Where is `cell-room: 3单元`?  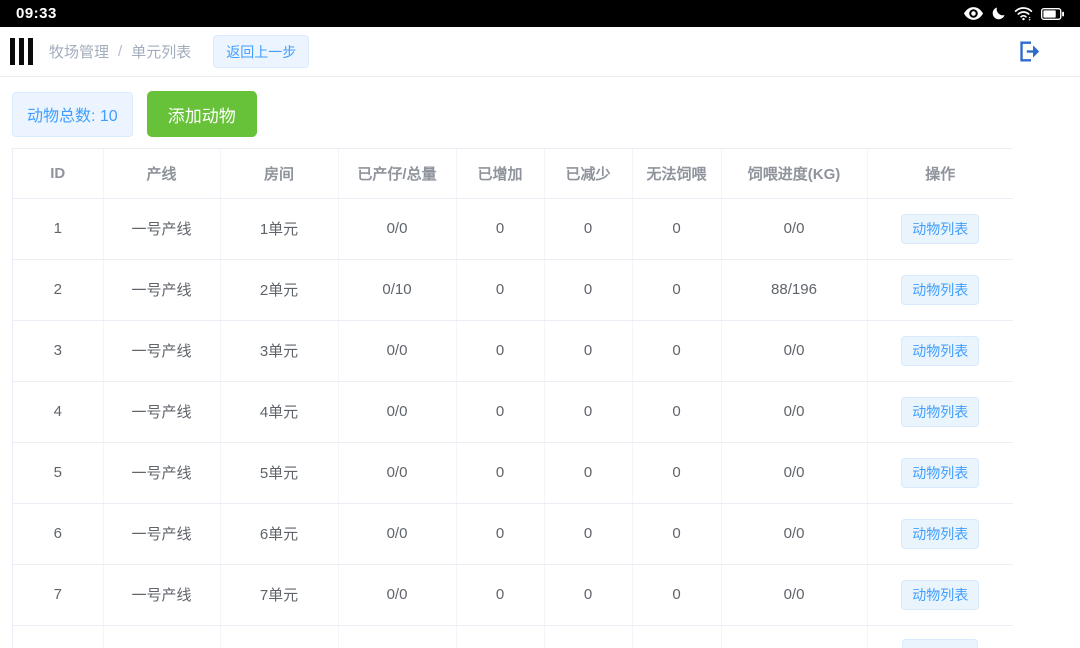 cell-room: 3单元 is located at coordinates (279, 351).